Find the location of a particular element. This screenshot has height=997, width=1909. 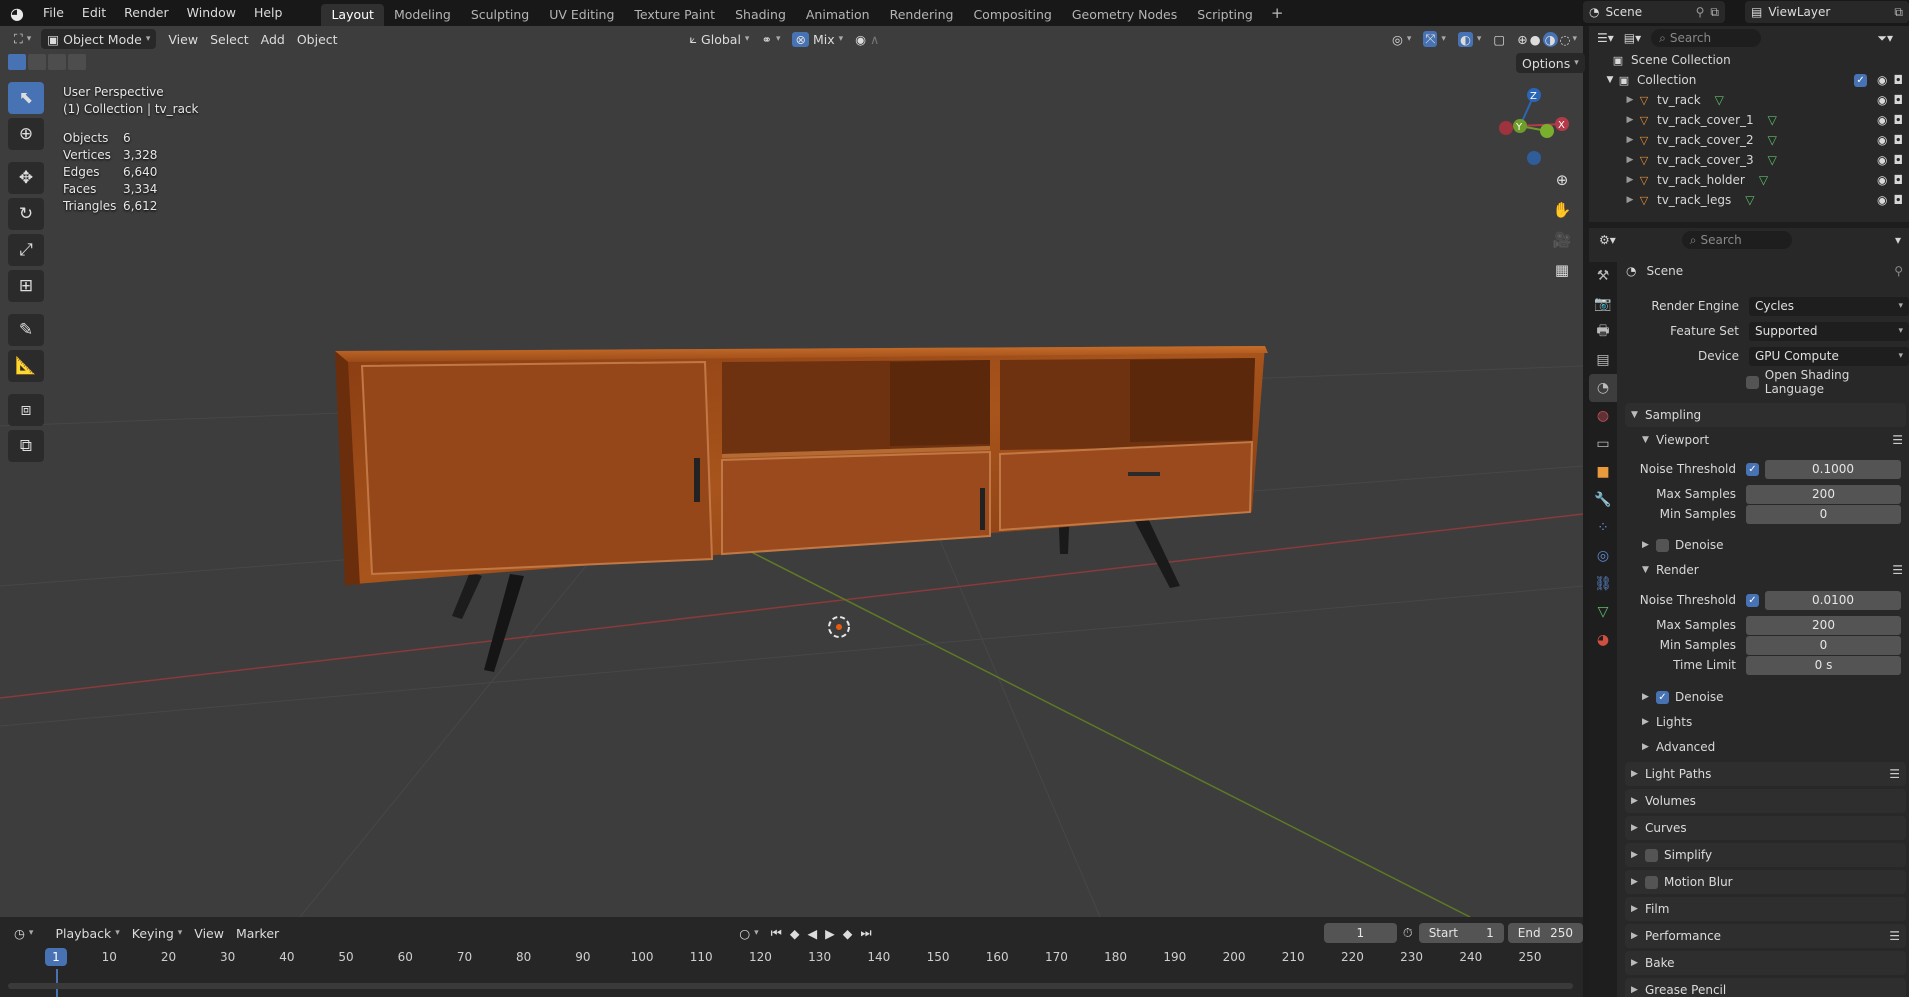

select-extend-icon is located at coordinates (37, 62).